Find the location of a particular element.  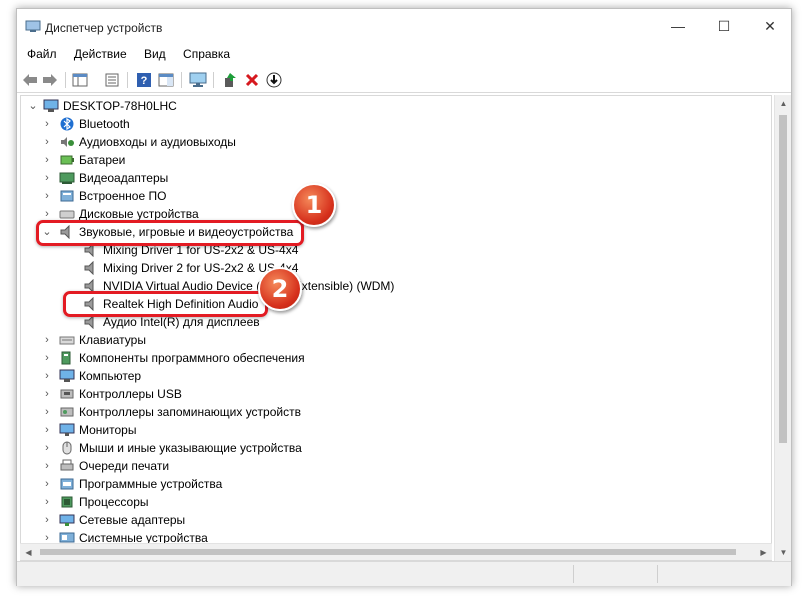

monitor-icon is located at coordinates (67, 429).